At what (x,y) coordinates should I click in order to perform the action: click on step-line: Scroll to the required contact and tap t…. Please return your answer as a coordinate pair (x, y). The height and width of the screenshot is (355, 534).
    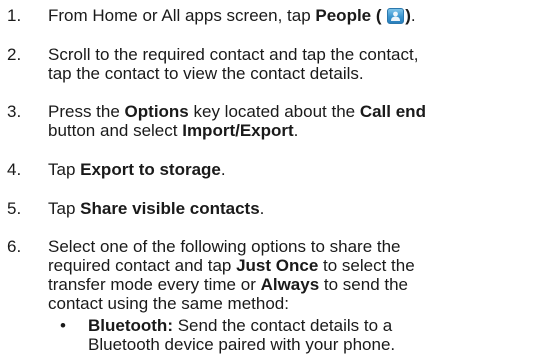
    Looking at the image, I should click on (233, 54).